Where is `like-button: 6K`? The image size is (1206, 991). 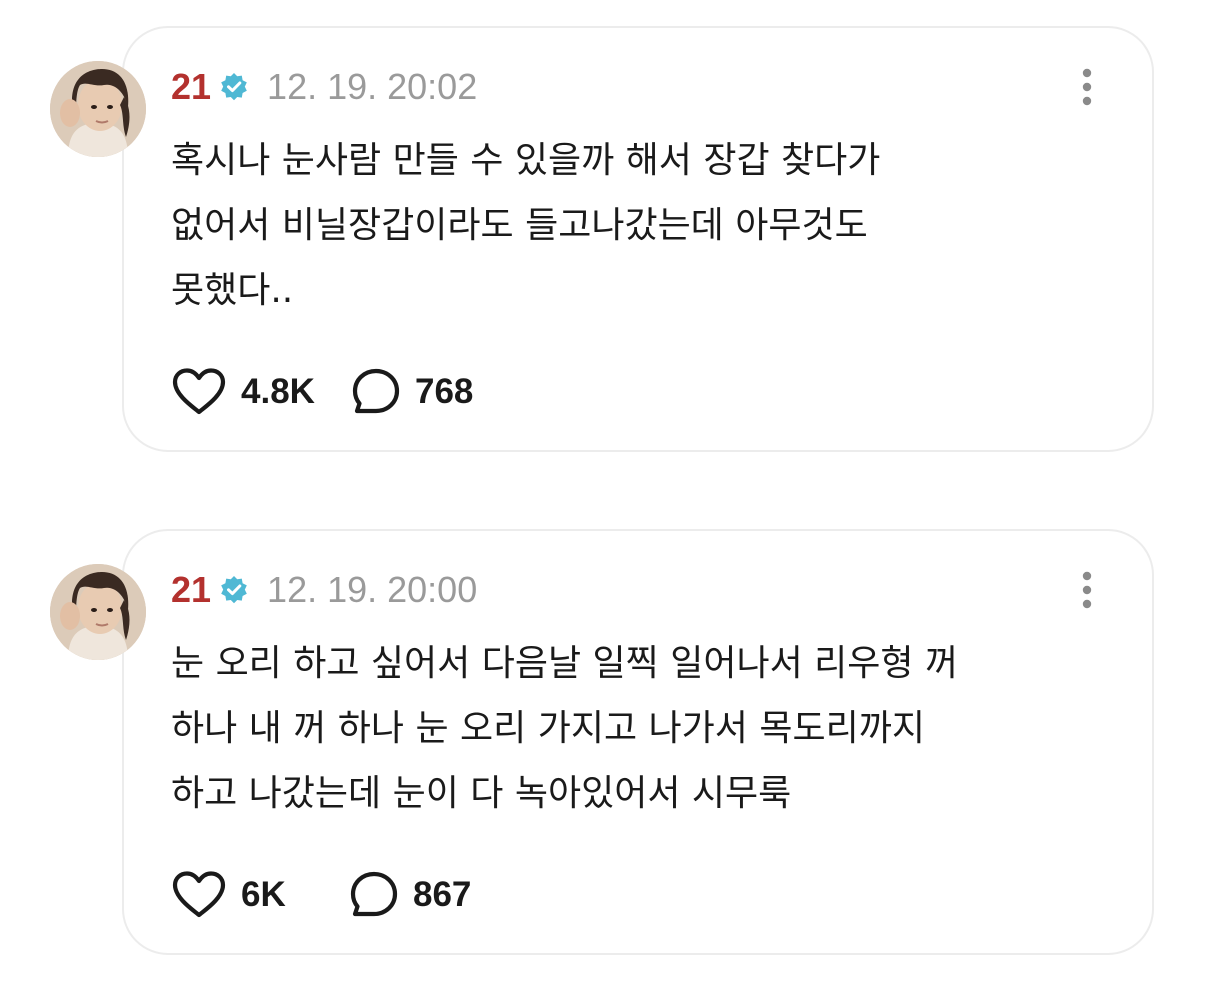 like-button: 6K is located at coordinates (260, 895).